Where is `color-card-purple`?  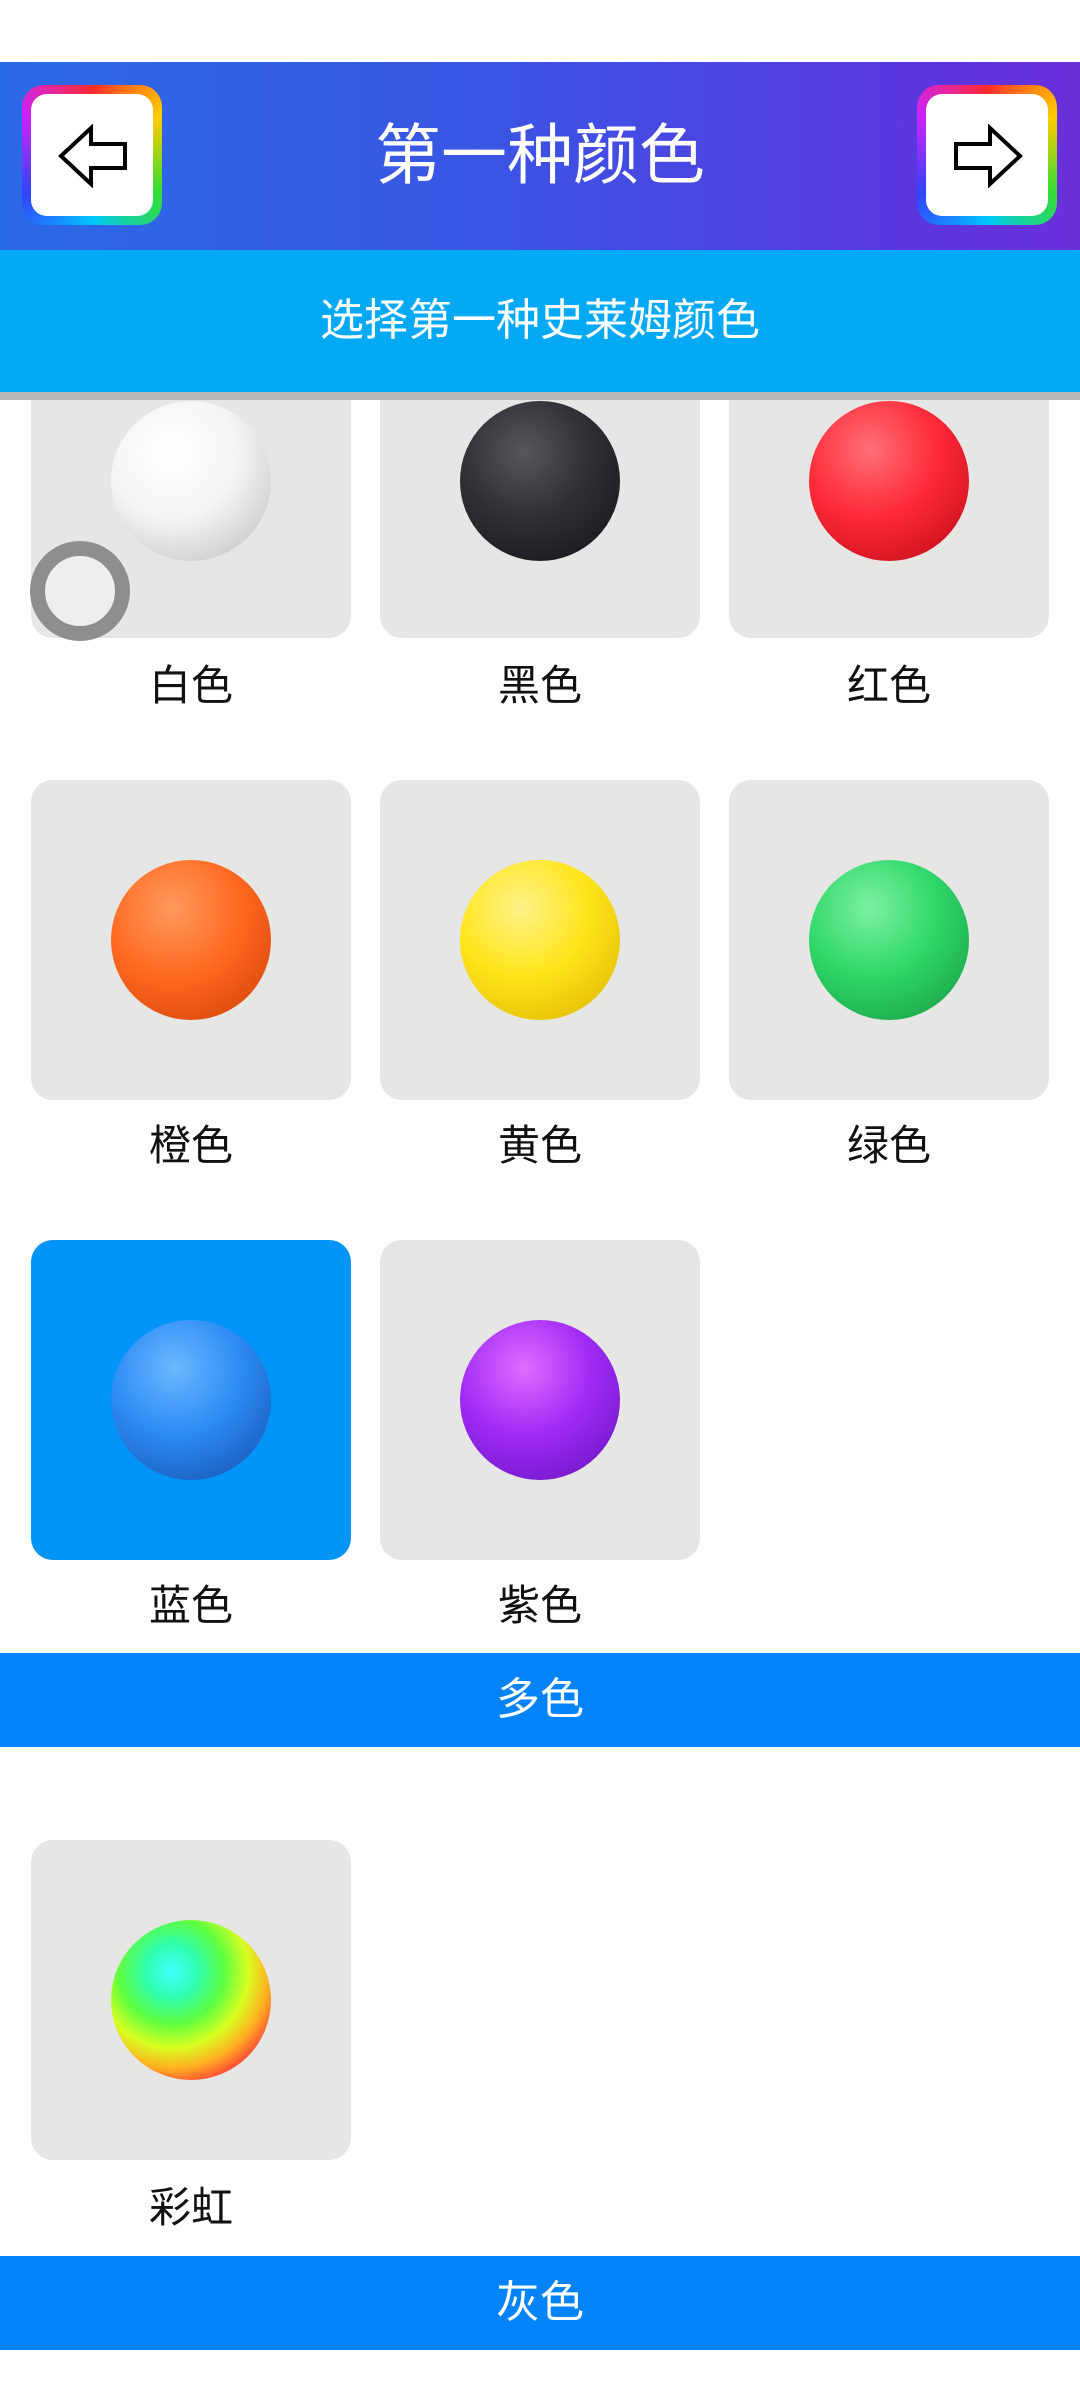
color-card-purple is located at coordinates (540, 1400).